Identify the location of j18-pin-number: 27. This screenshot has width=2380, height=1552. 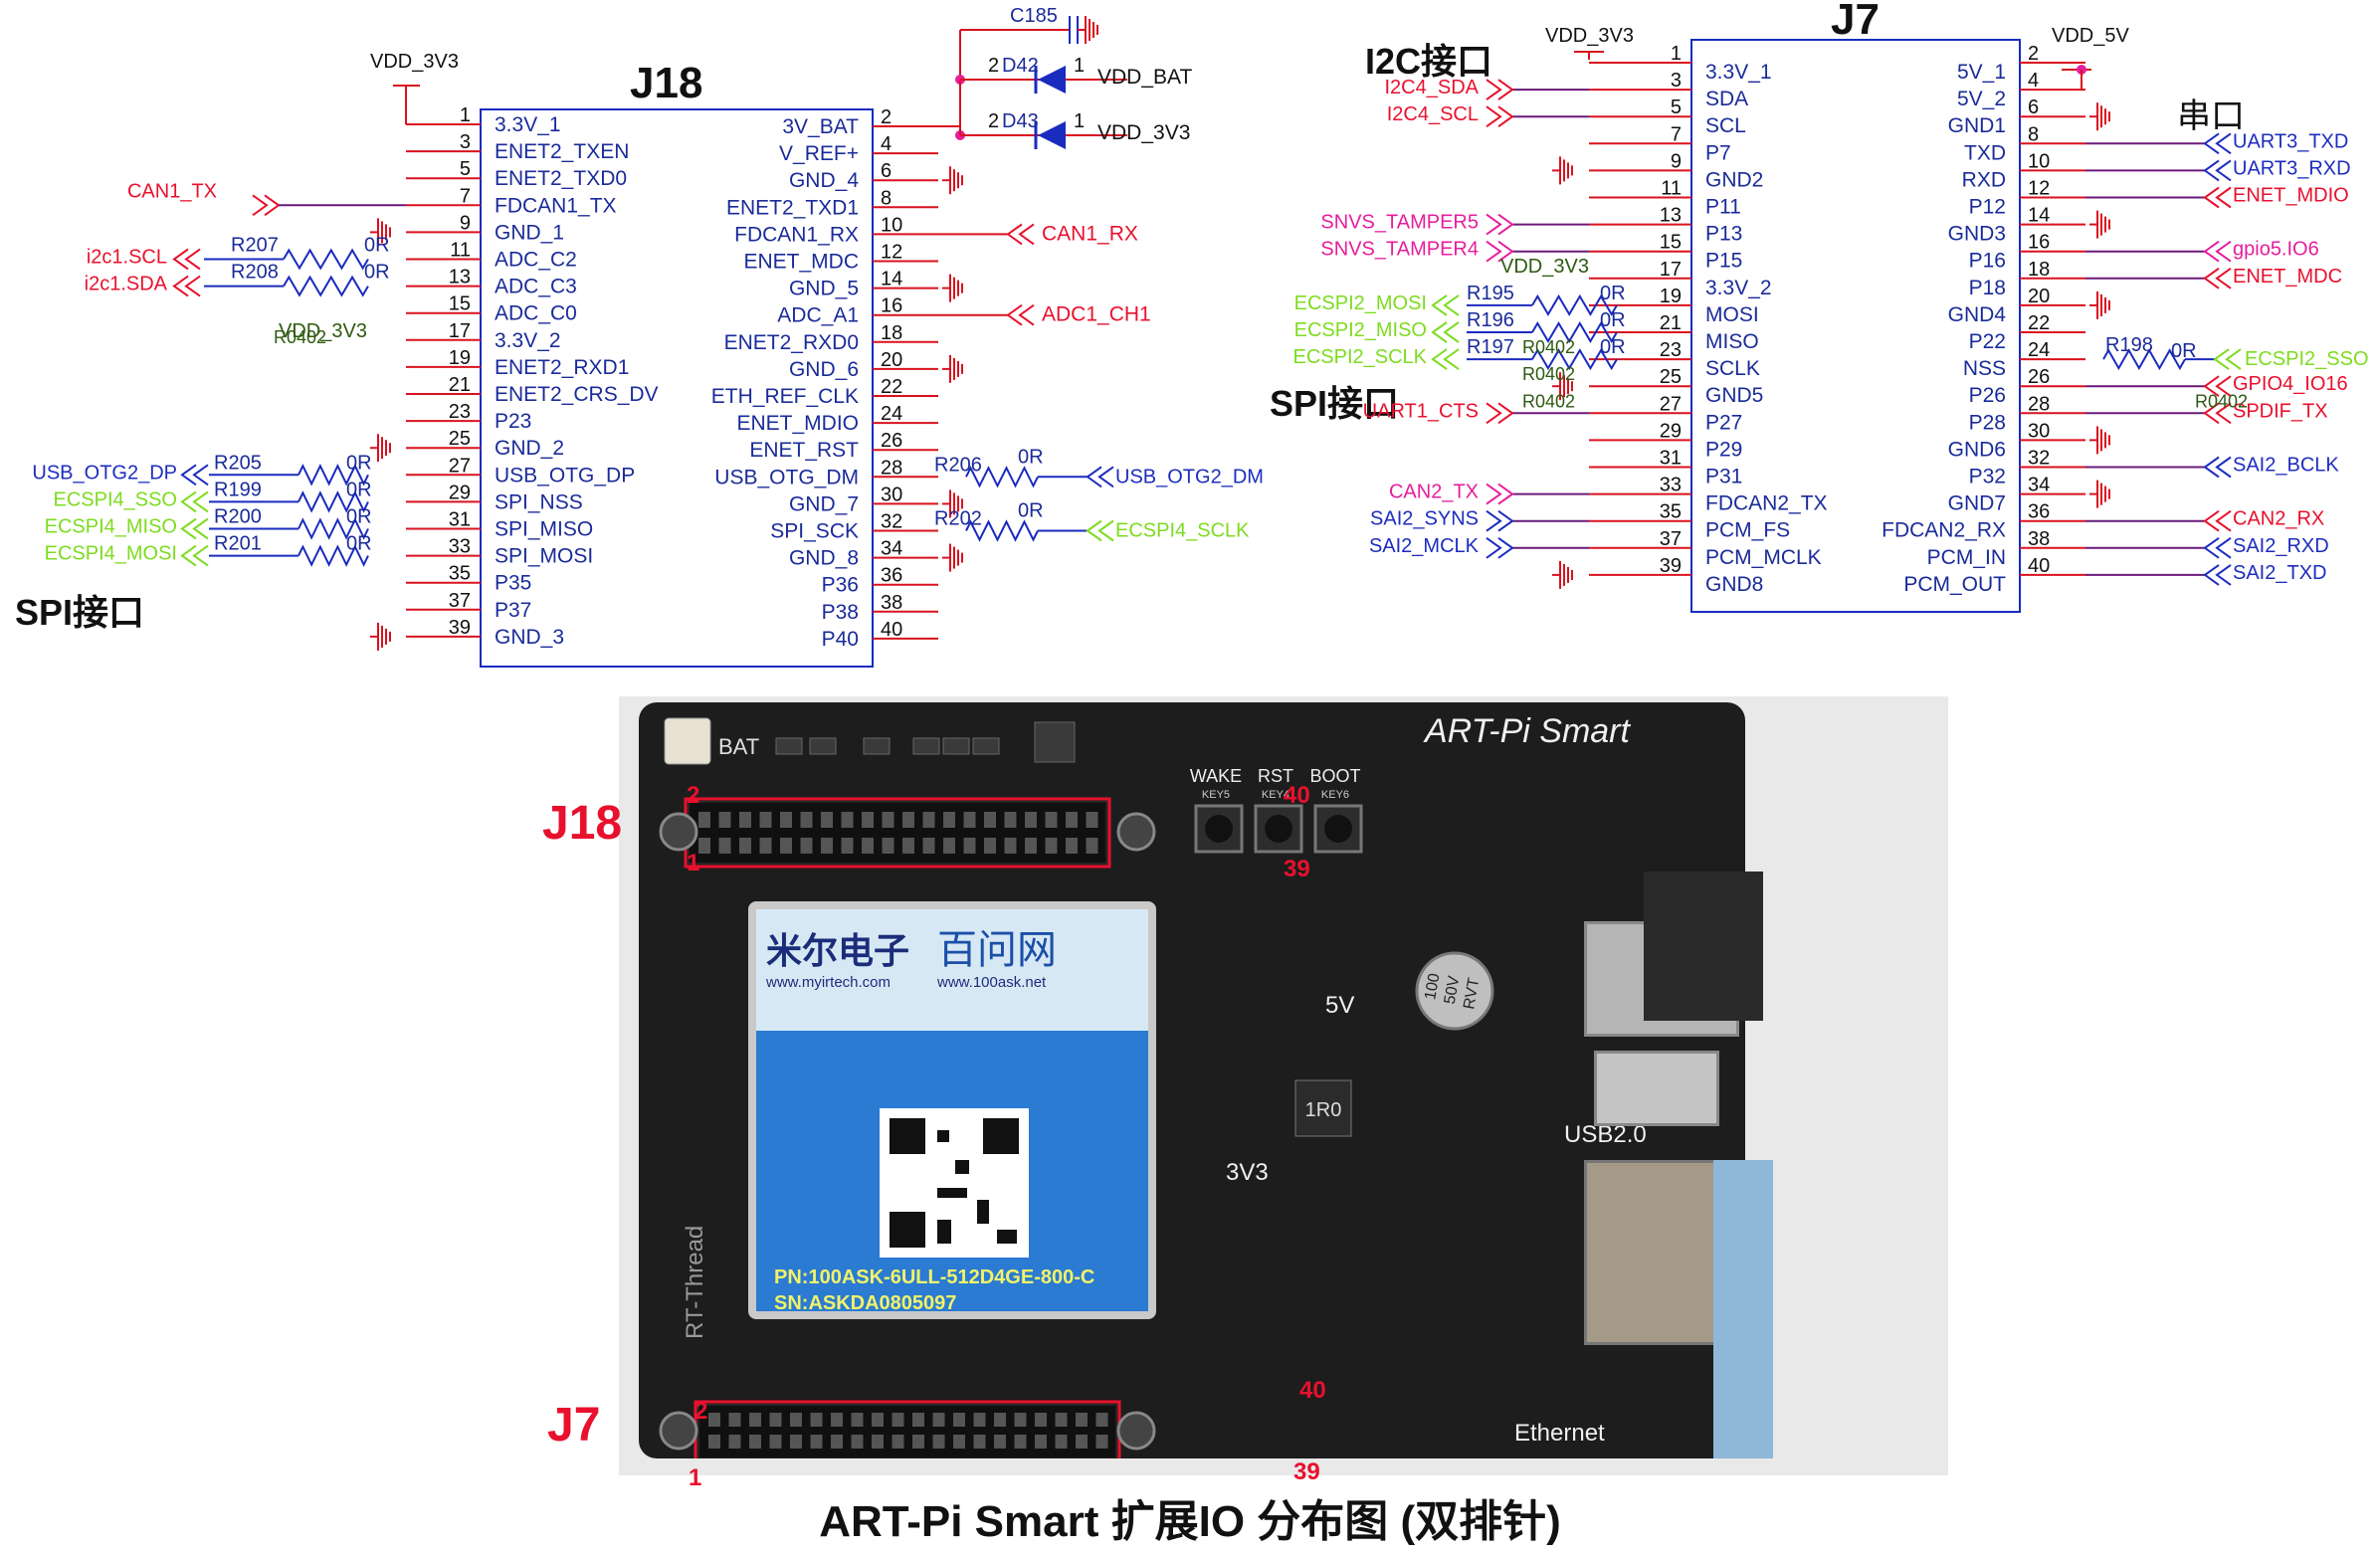
(460, 466).